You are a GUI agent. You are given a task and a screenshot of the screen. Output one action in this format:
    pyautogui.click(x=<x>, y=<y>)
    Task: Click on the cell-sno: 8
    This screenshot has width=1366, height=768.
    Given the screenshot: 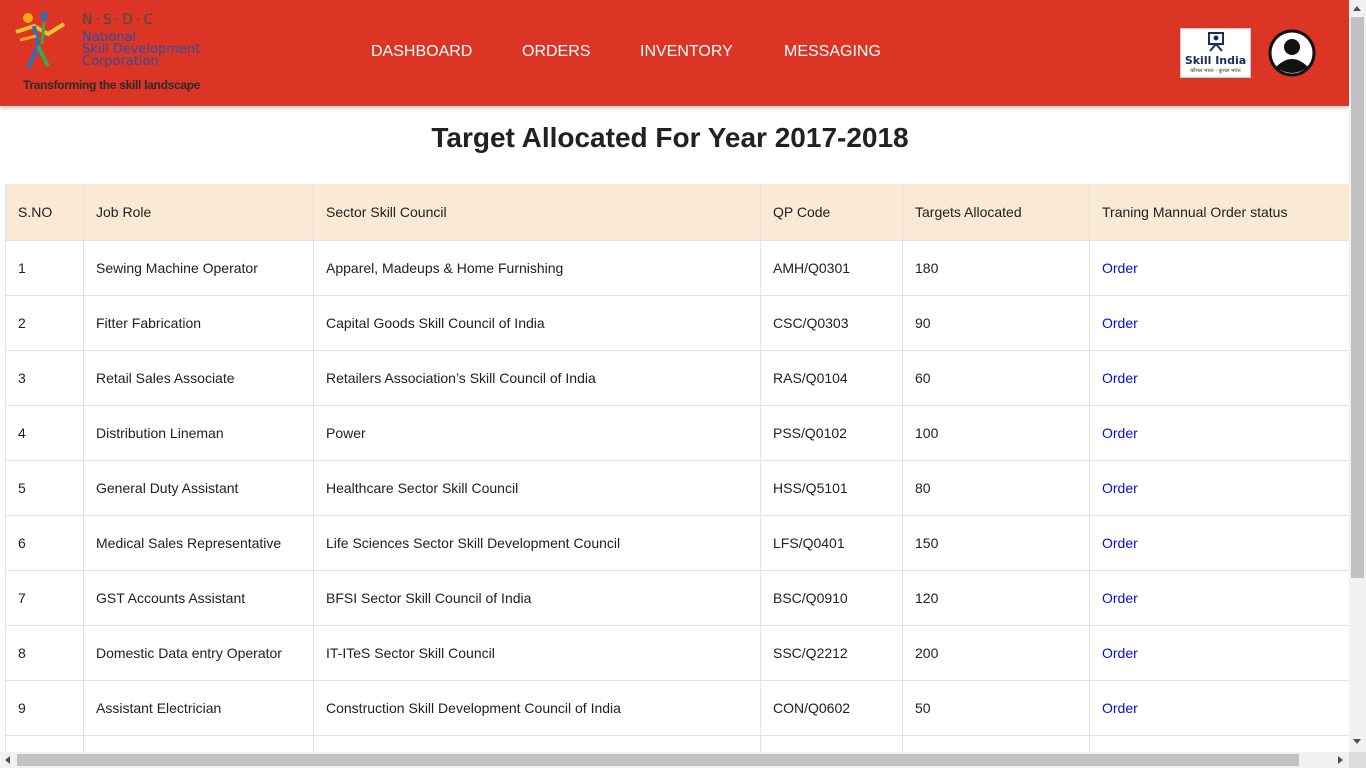 What is the action you would take?
    pyautogui.click(x=44, y=653)
    